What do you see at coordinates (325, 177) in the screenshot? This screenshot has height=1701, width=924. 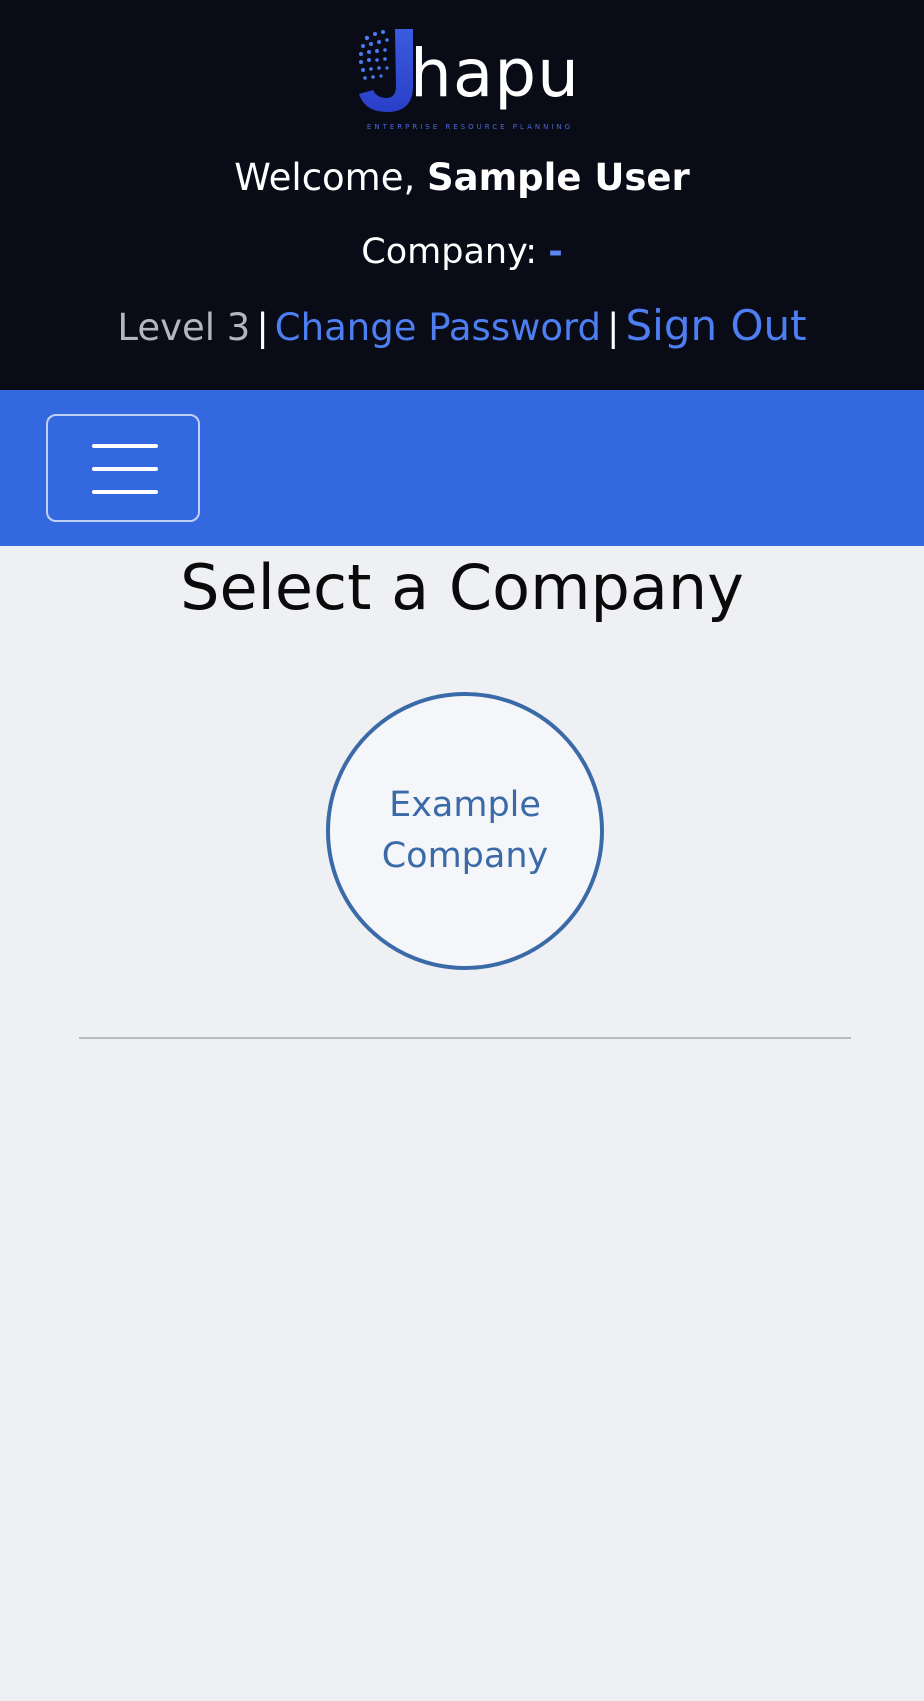 I see `welcome-prefix: Welcome,` at bounding box center [325, 177].